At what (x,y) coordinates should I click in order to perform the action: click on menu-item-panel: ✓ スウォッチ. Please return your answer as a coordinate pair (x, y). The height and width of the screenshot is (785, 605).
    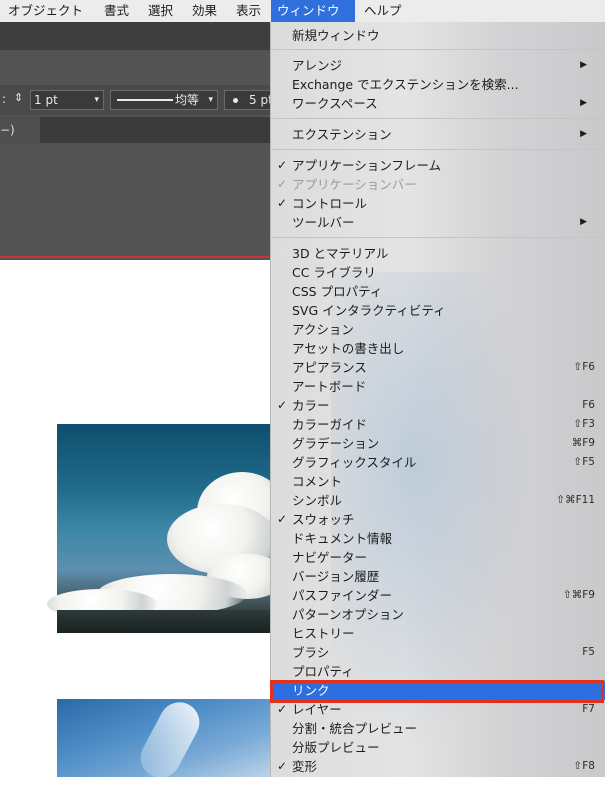
    Looking at the image, I should click on (438, 519).